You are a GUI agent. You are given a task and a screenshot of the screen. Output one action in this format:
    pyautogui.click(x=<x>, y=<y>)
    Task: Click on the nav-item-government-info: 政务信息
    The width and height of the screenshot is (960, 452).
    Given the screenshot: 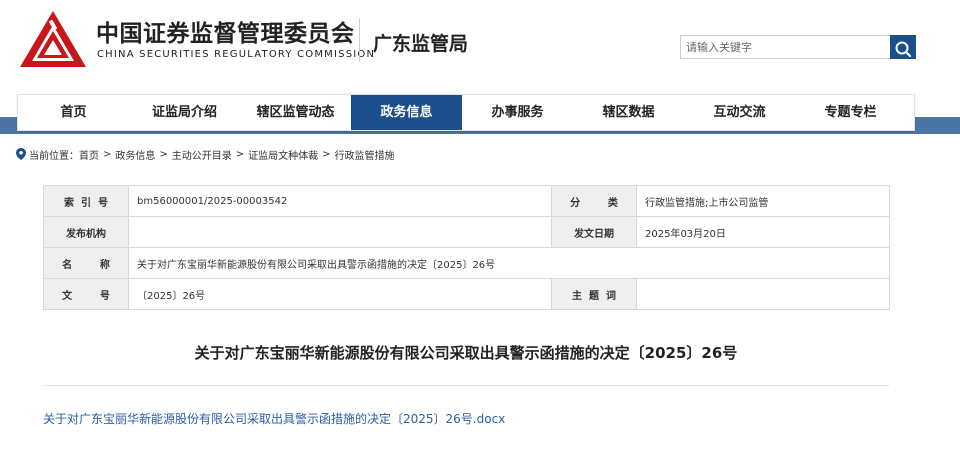 What is the action you would take?
    pyautogui.click(x=406, y=112)
    